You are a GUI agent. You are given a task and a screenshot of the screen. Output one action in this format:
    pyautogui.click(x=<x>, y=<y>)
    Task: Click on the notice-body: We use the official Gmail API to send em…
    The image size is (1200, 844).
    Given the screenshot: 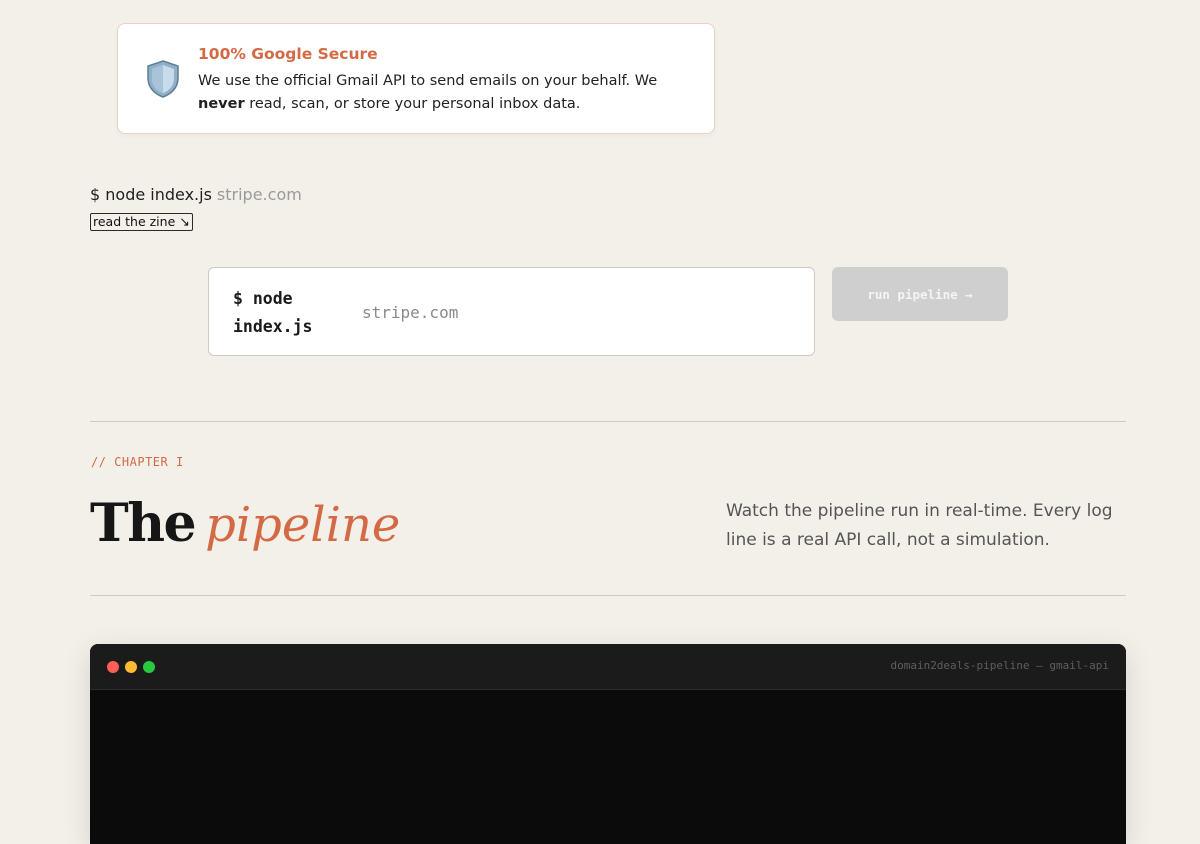 What is the action you would take?
    pyautogui.click(x=438, y=93)
    